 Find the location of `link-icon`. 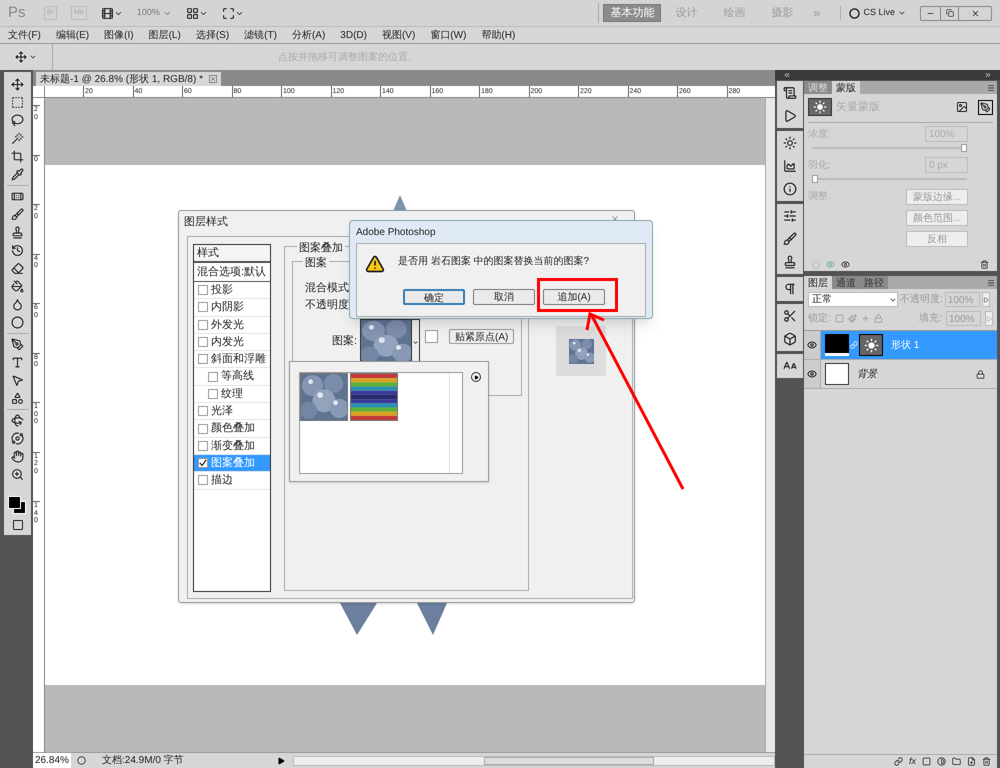

link-icon is located at coordinates (898, 761).